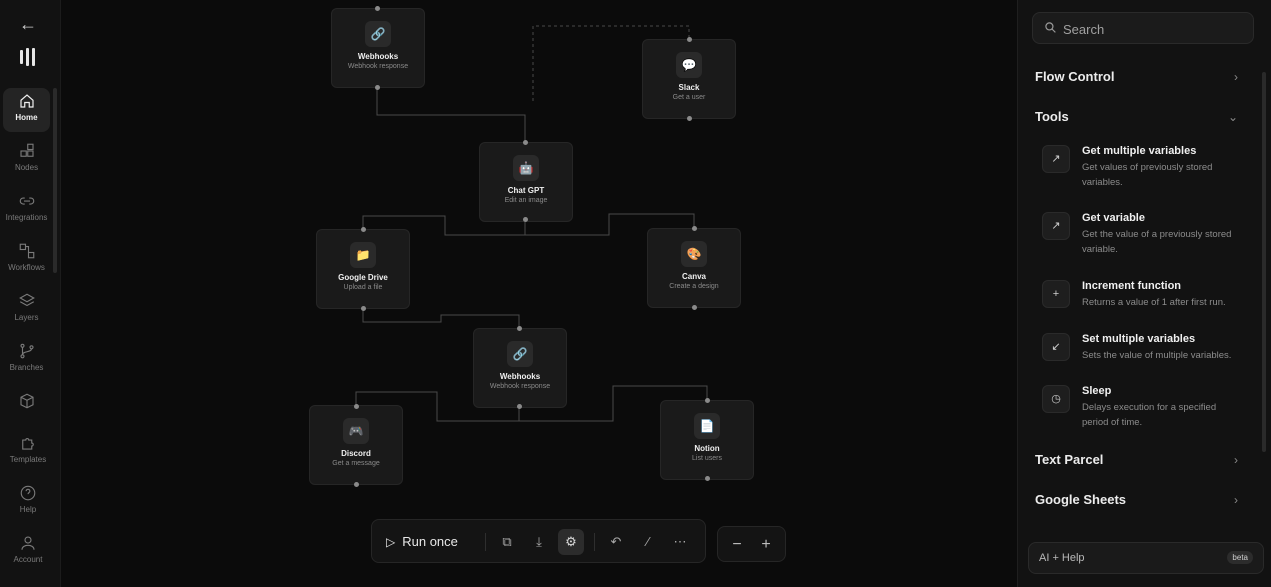 This screenshot has height=587, width=1271. What do you see at coordinates (26, 360) in the screenshot?
I see `sidebar-item-branches: Branches` at bounding box center [26, 360].